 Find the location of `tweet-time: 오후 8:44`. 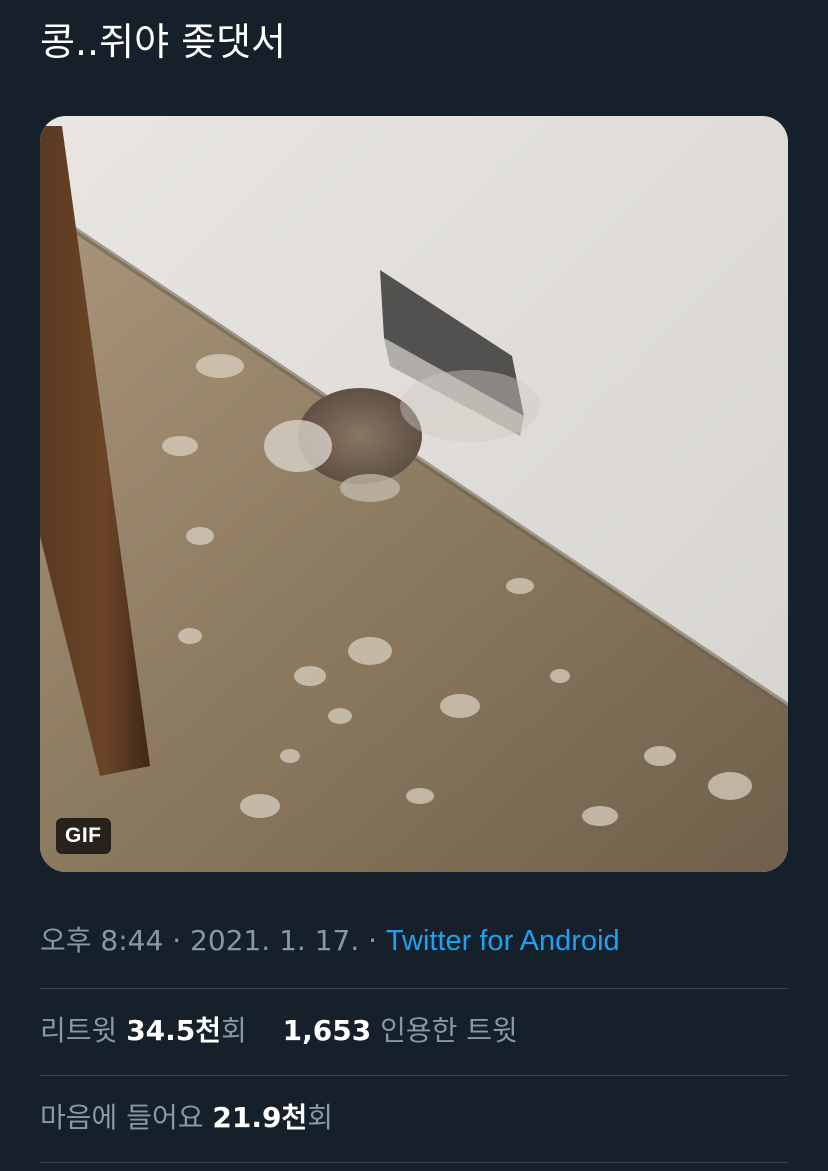

tweet-time: 오후 8:44 is located at coordinates (102, 940).